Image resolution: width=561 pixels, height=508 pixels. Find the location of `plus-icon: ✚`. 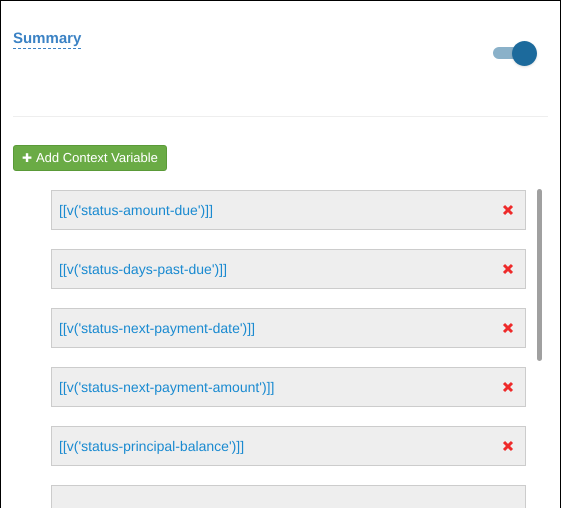

plus-icon: ✚ is located at coordinates (27, 158).